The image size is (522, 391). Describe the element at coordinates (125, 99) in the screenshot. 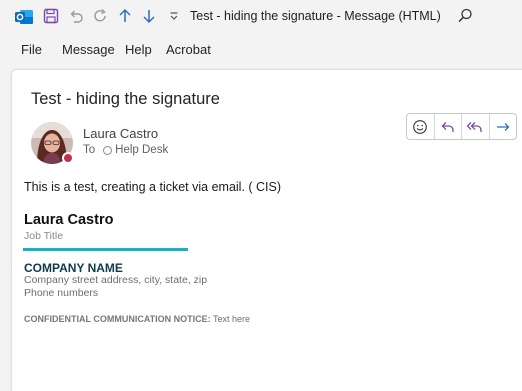

I see `message-subject: Test - hiding the signature` at that location.